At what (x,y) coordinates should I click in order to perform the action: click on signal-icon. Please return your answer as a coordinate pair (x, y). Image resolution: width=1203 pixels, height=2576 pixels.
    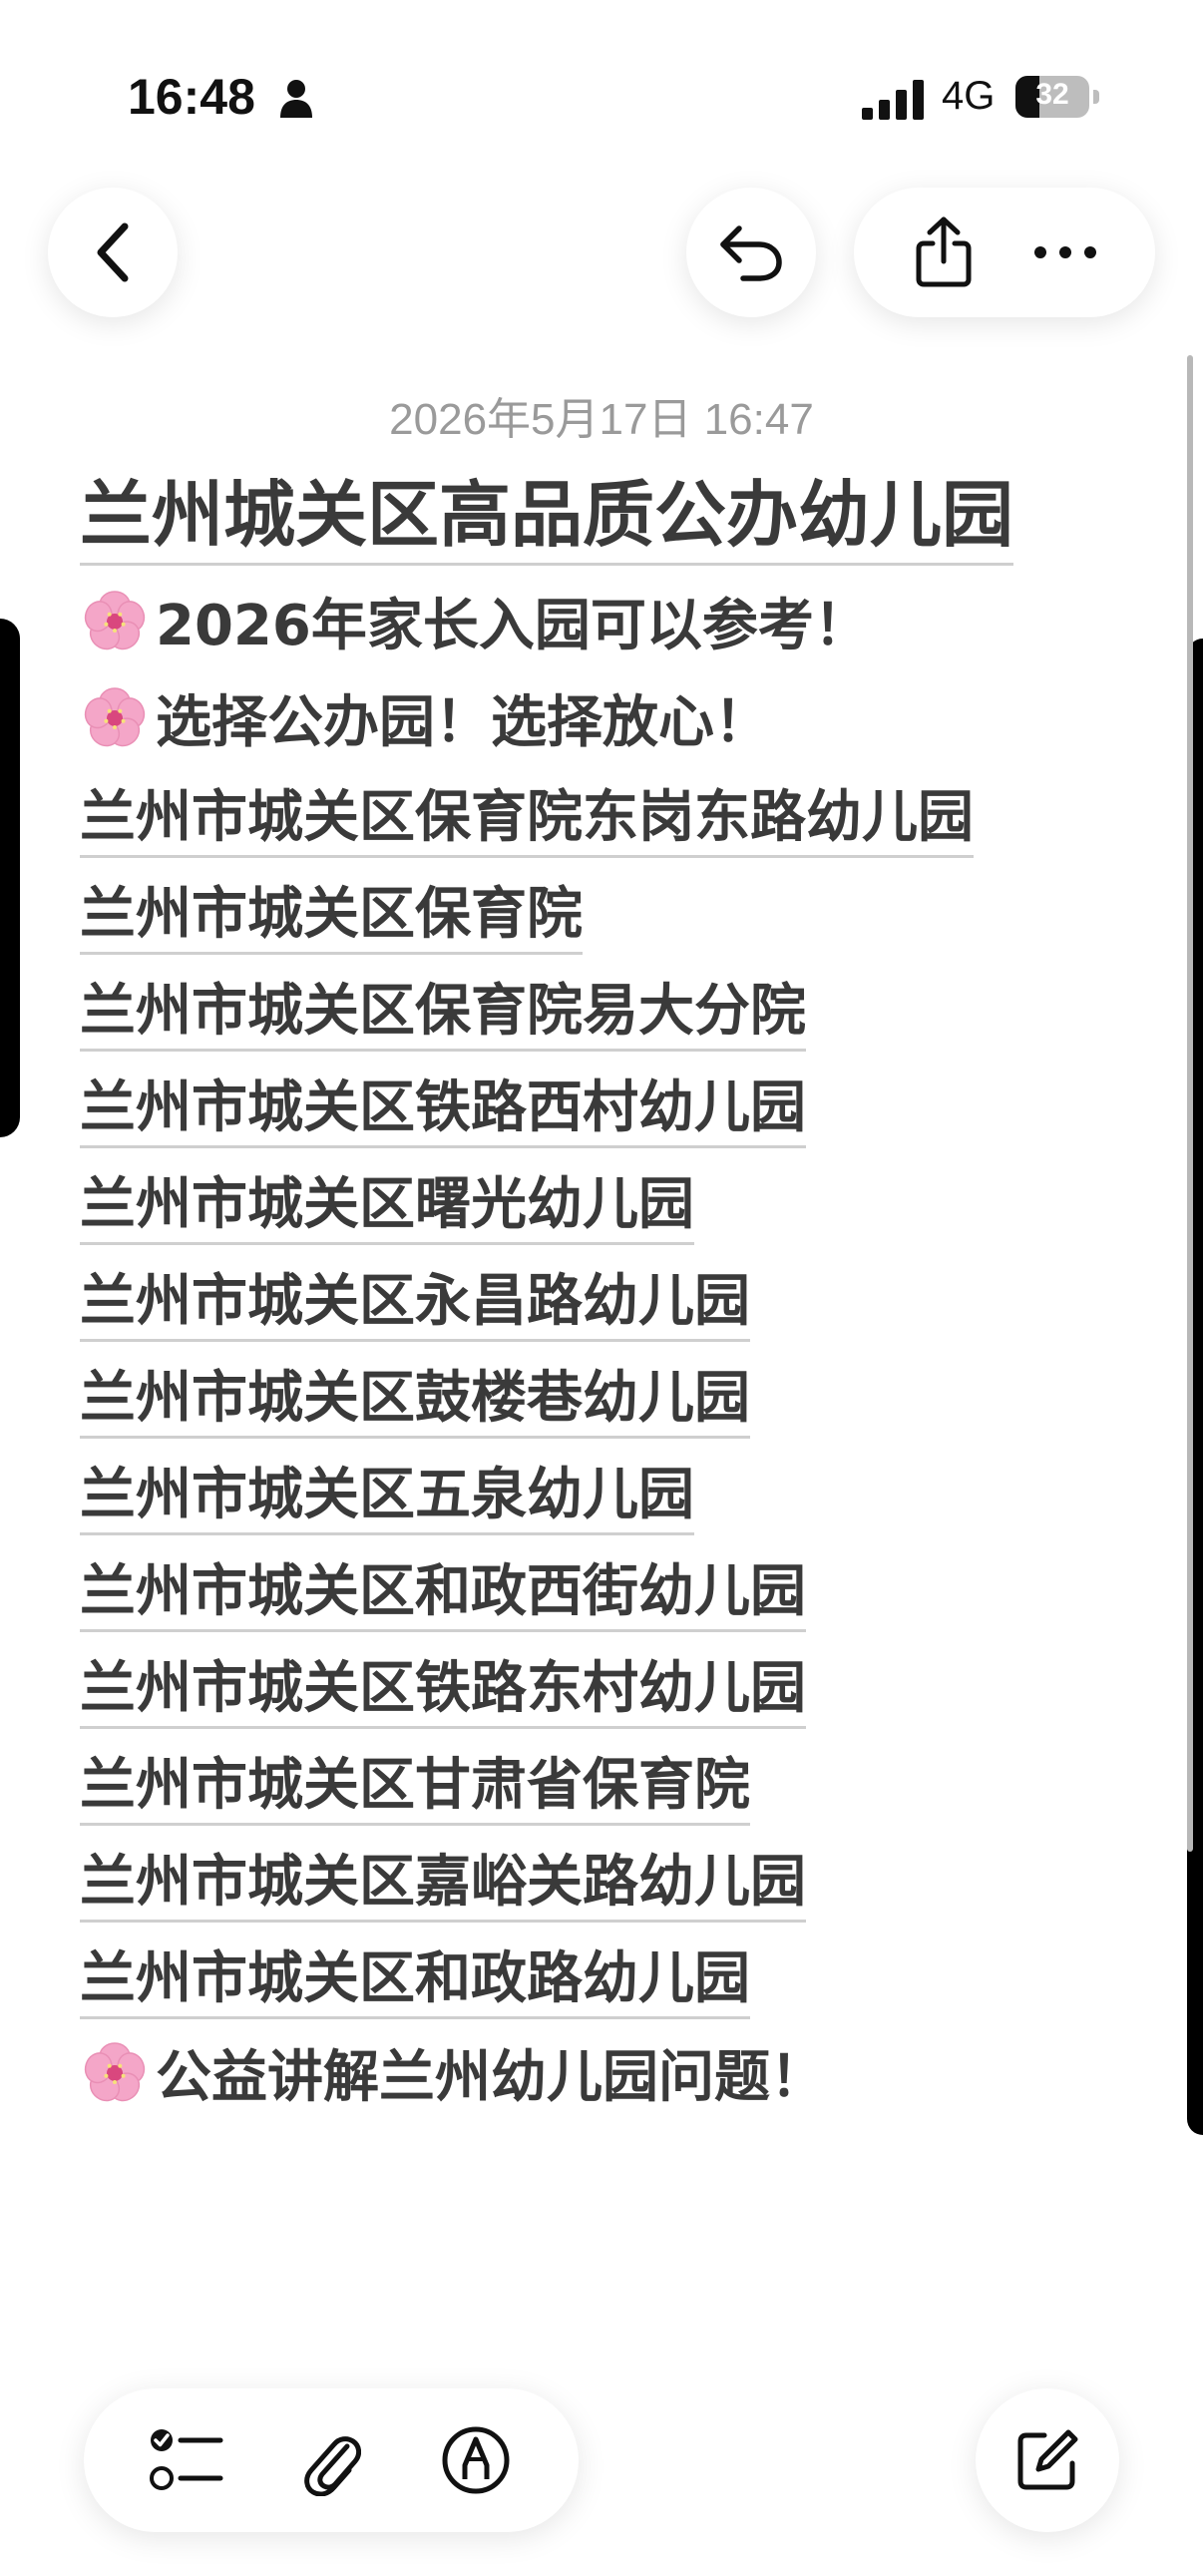
    Looking at the image, I should click on (893, 100).